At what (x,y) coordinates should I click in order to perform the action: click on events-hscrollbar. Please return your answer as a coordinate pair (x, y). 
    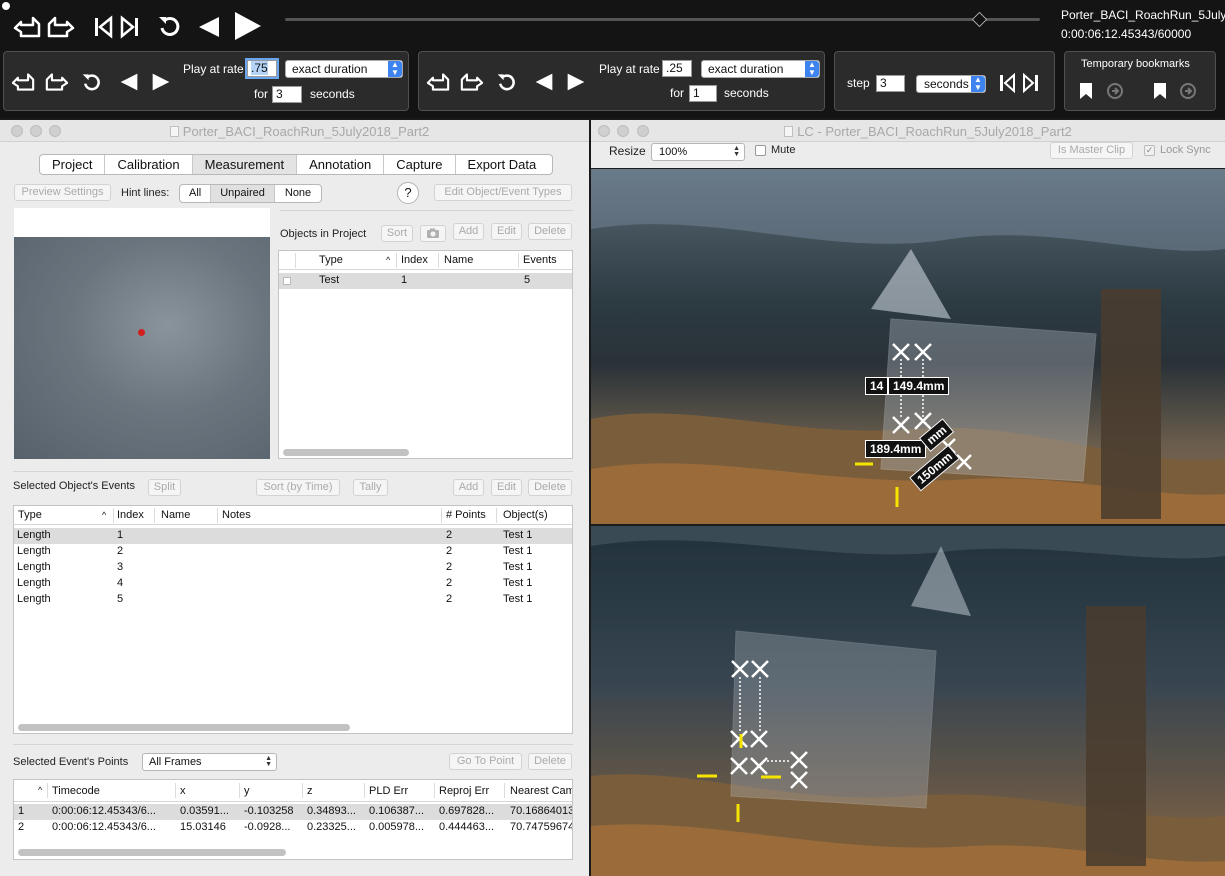
    Looking at the image, I should click on (184, 727).